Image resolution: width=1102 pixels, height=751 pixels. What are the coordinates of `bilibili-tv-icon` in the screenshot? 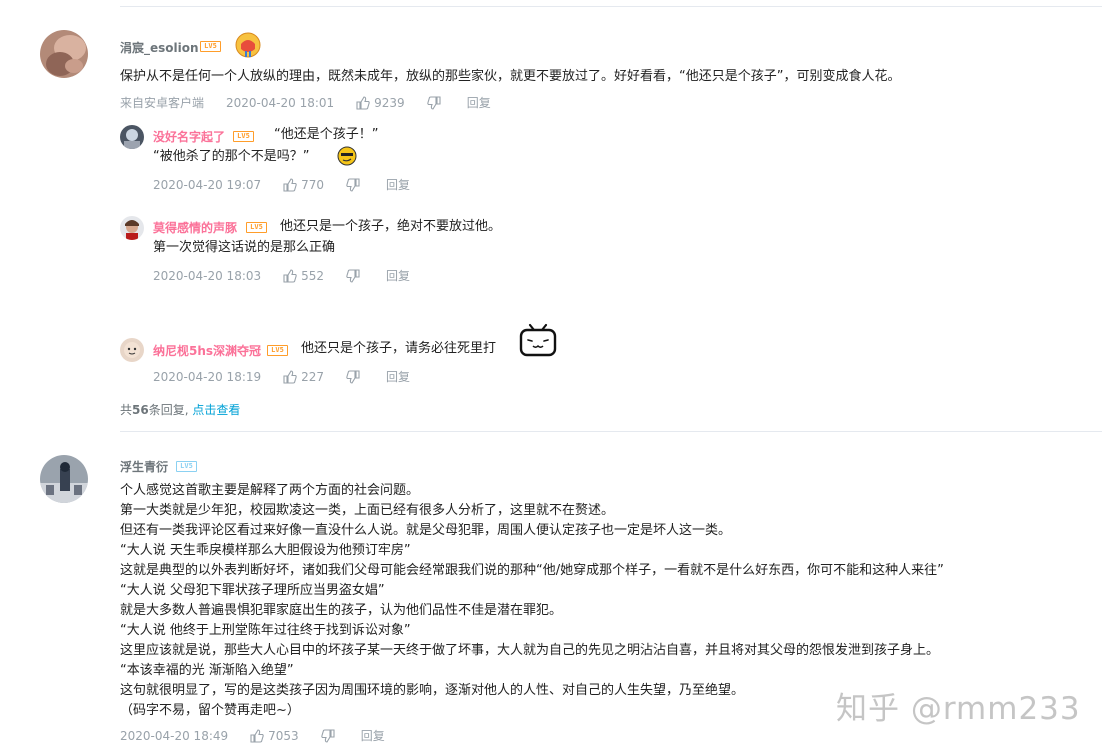 It's located at (538, 341).